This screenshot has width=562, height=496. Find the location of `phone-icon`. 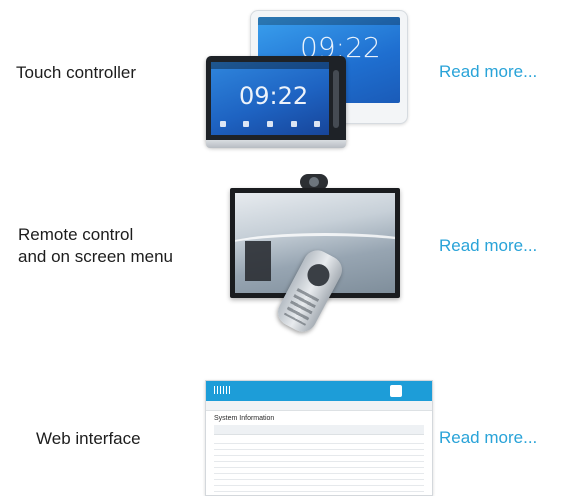

phone-icon is located at coordinates (396, 391).